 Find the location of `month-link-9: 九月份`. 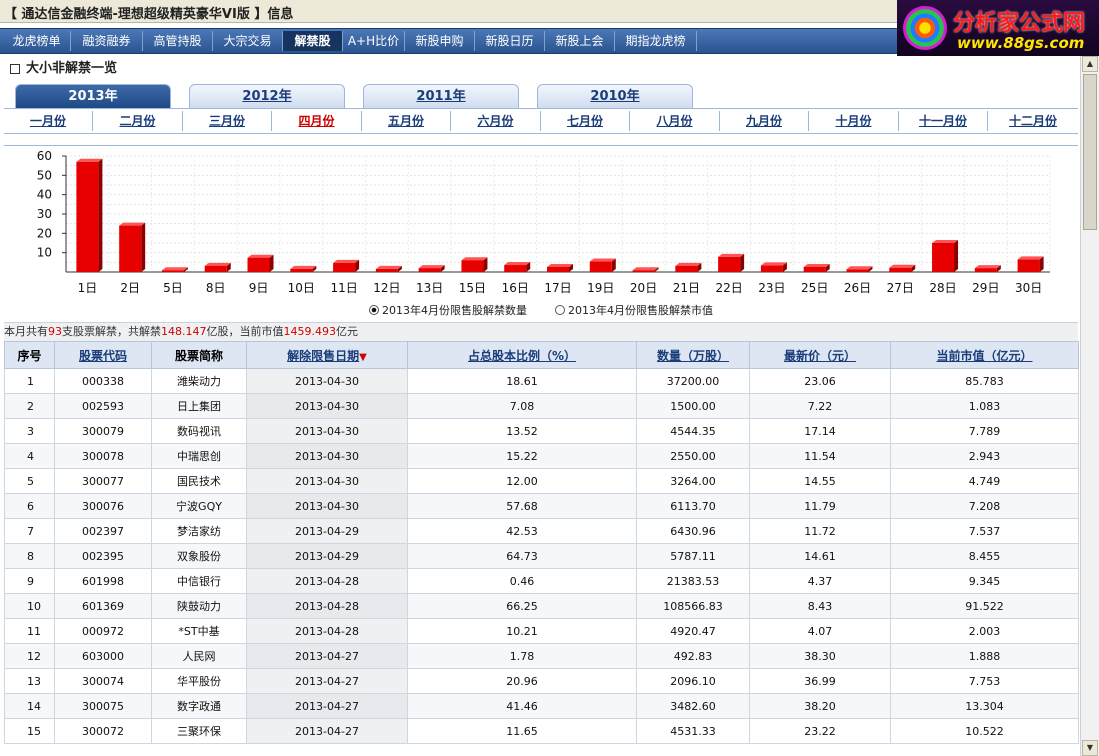

month-link-9: 九月份 is located at coordinates (764, 121).